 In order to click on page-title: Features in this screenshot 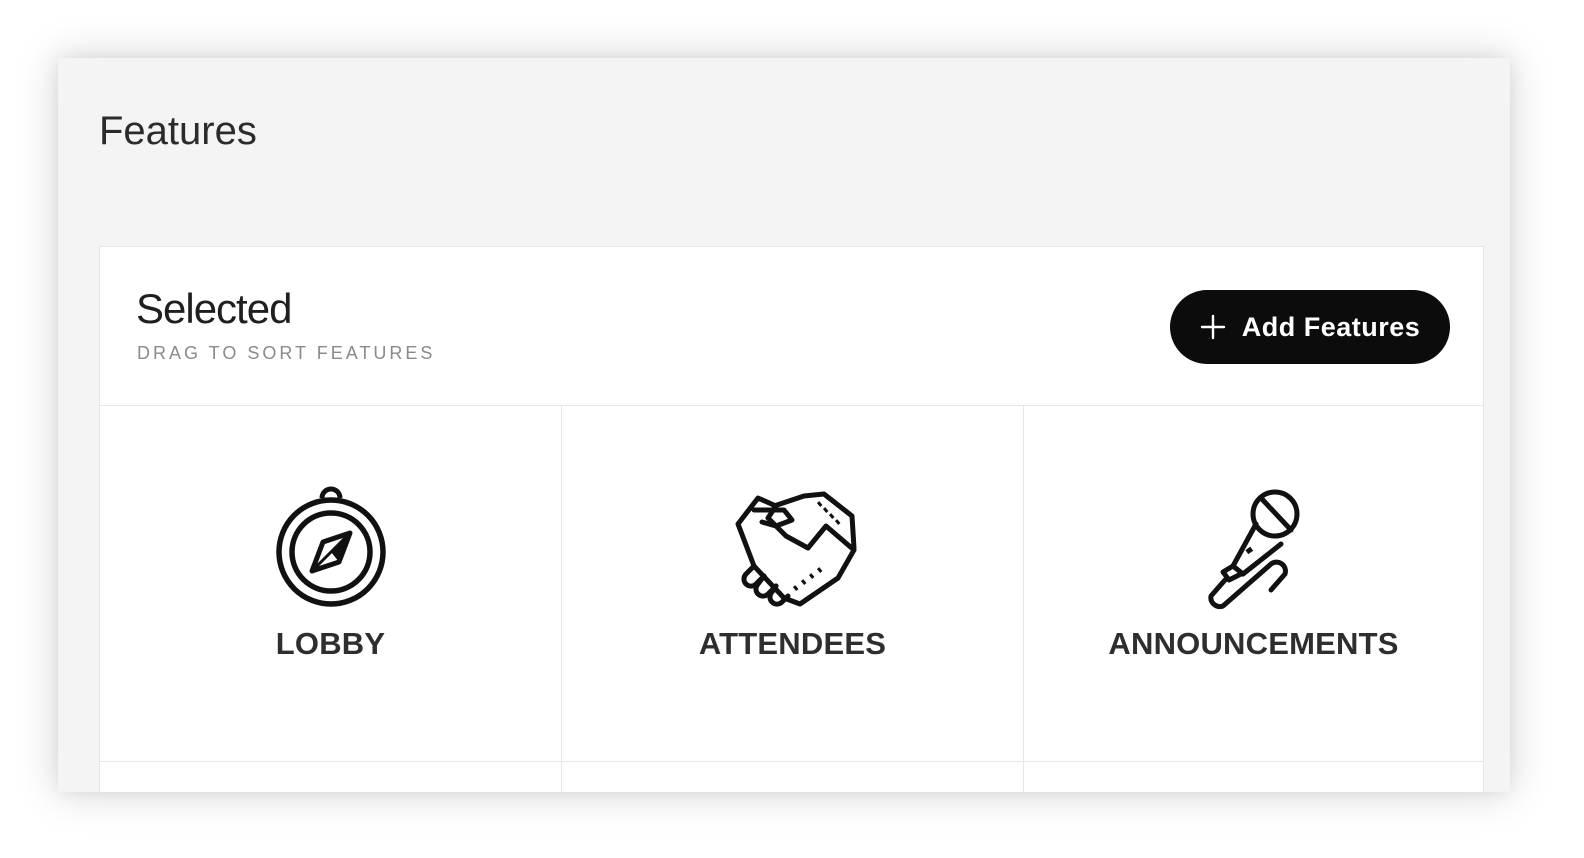, I will do `click(178, 131)`.